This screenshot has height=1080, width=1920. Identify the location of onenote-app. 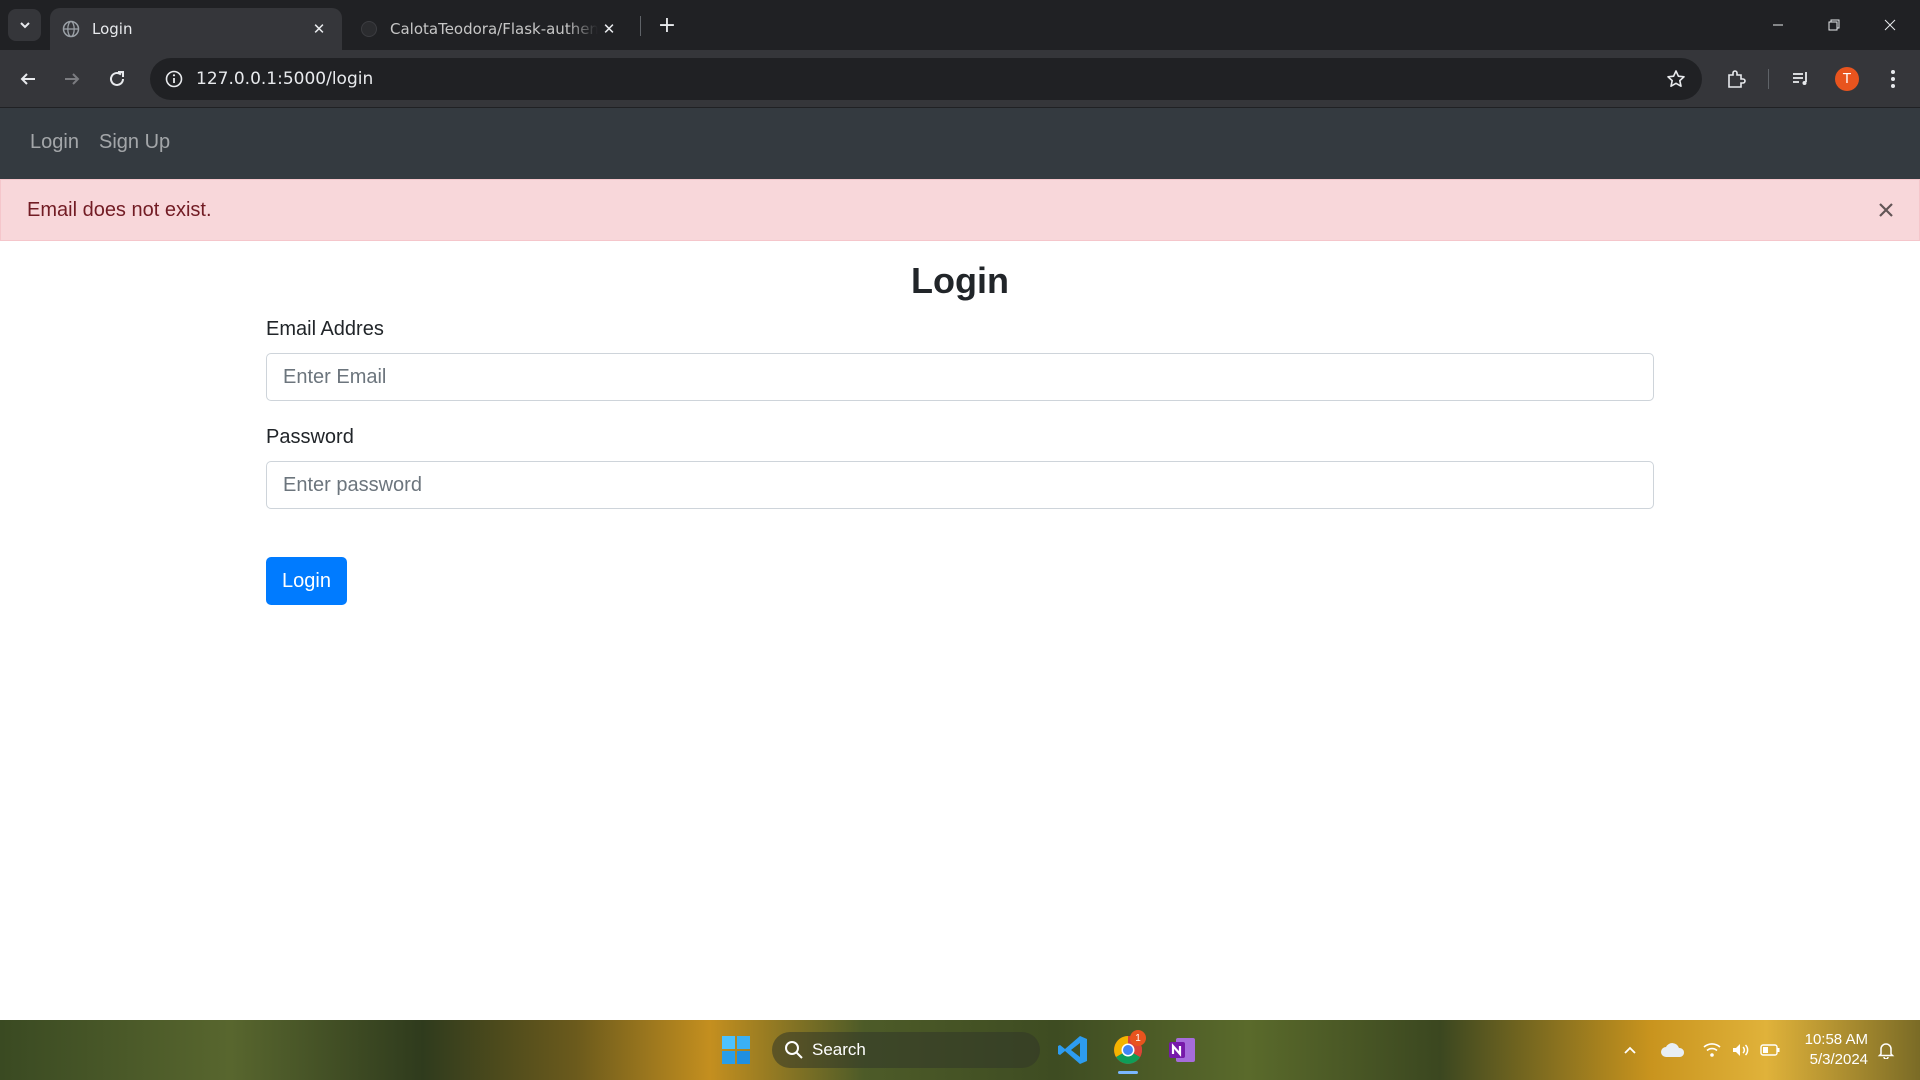
(1182, 1050).